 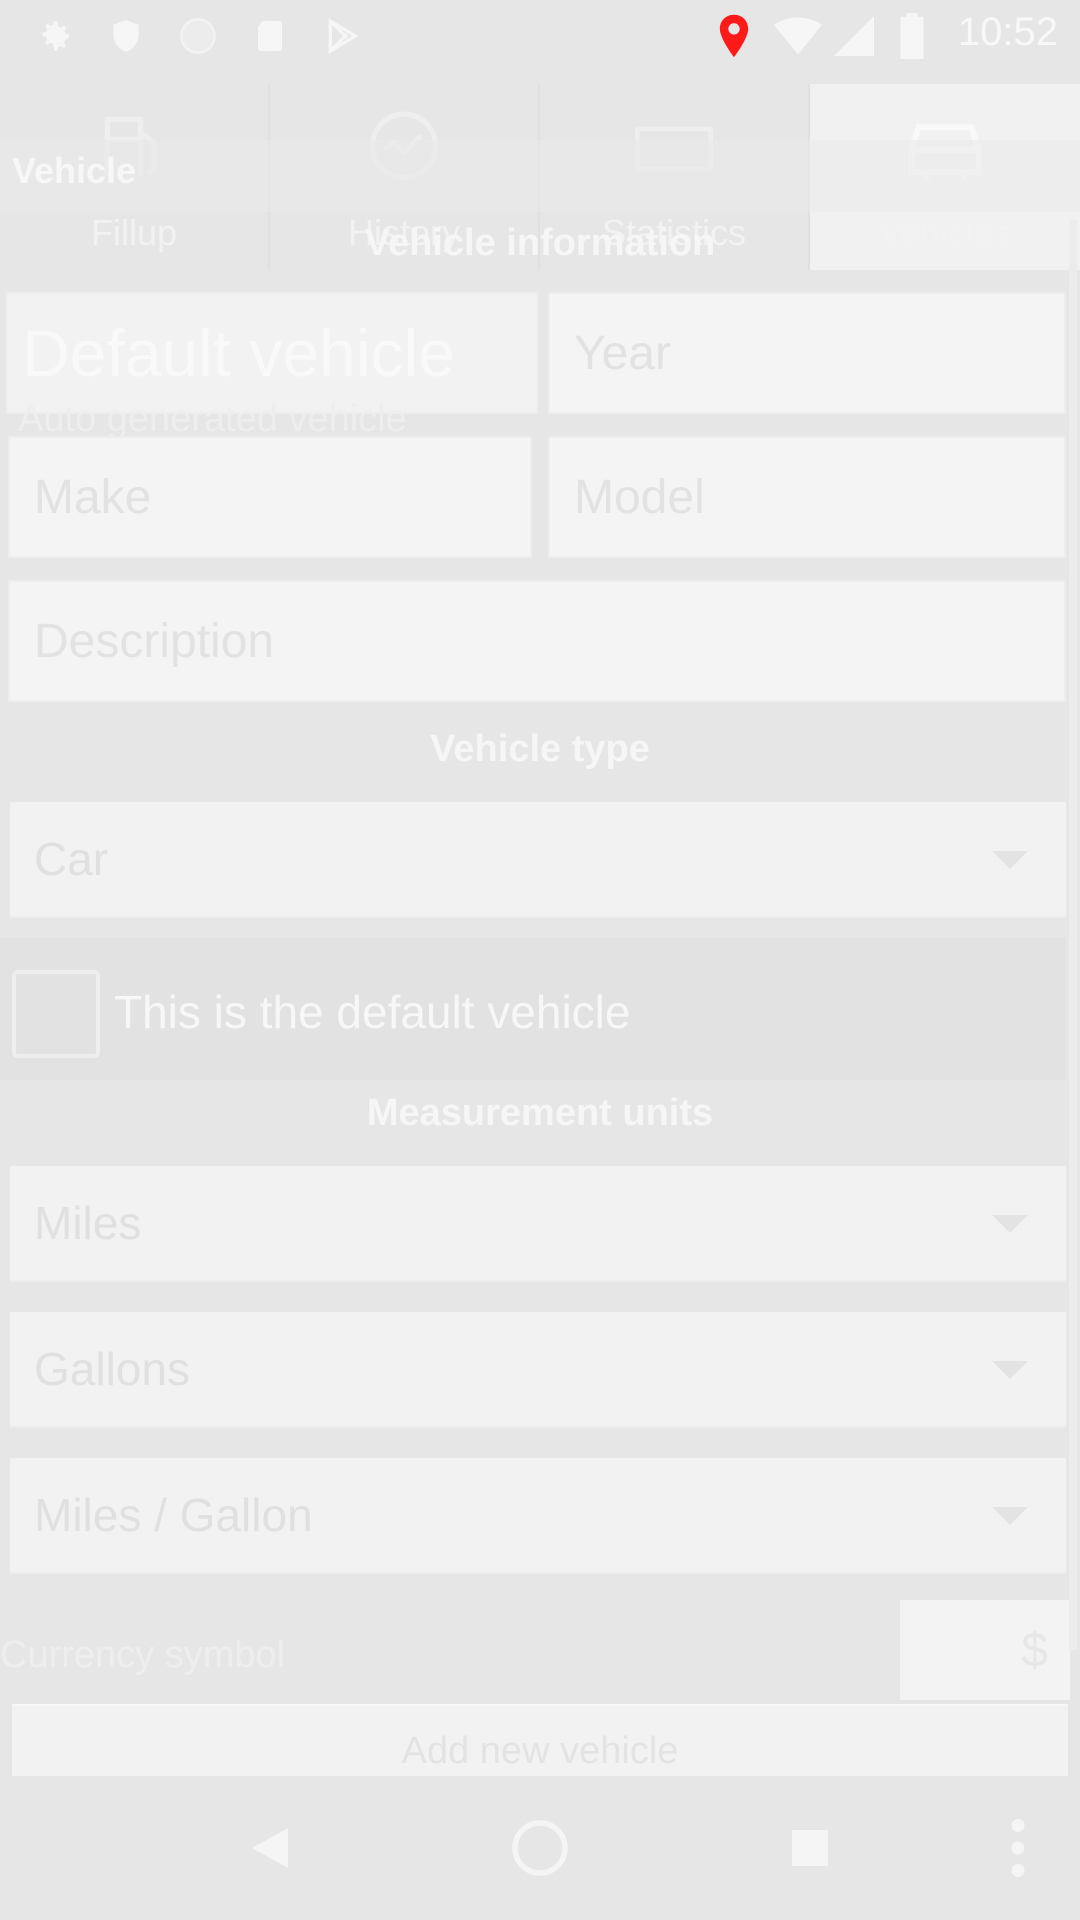 I want to click on make-field: Make, so click(x=270, y=497).